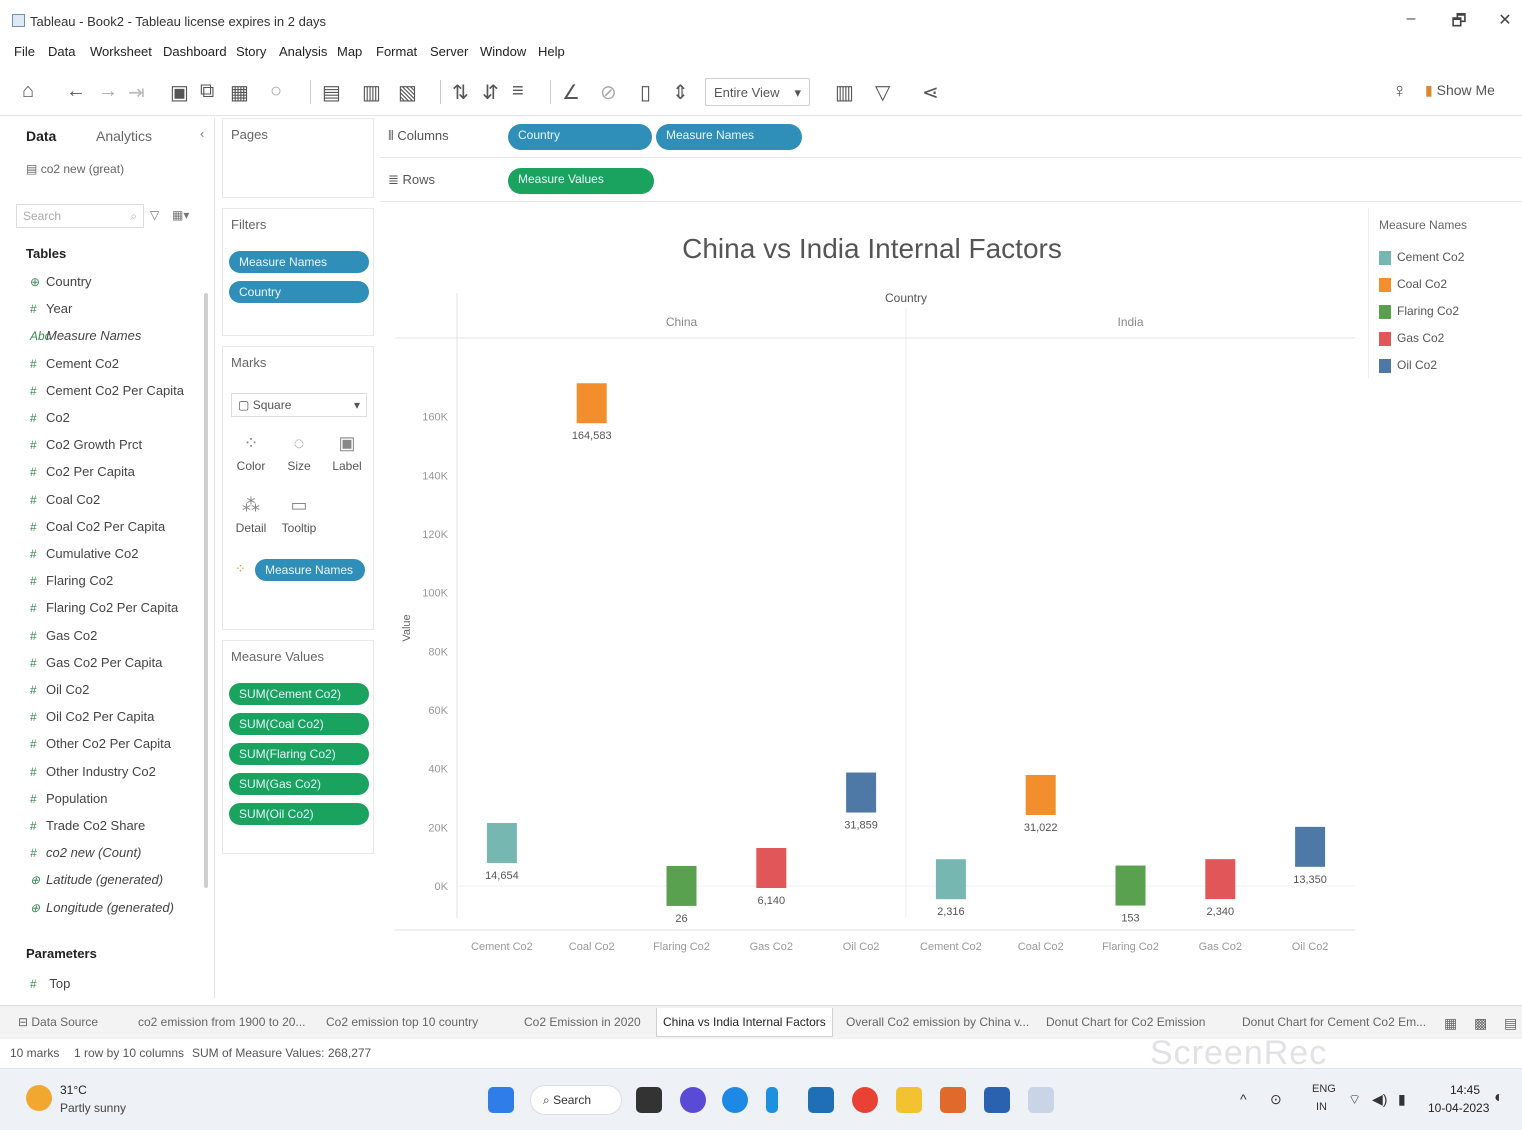 The width and height of the screenshot is (1522, 1130). I want to click on fit-mode-dropdown: Entire View ▾, so click(757, 92).